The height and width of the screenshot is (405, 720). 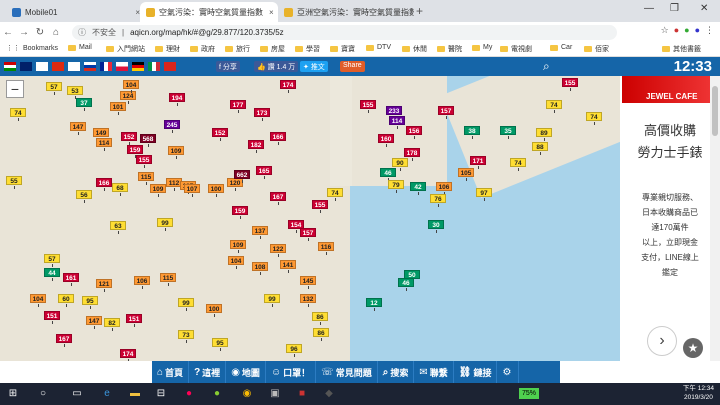 I want to click on aqi-station-marker: 35, so click(x=508, y=132).